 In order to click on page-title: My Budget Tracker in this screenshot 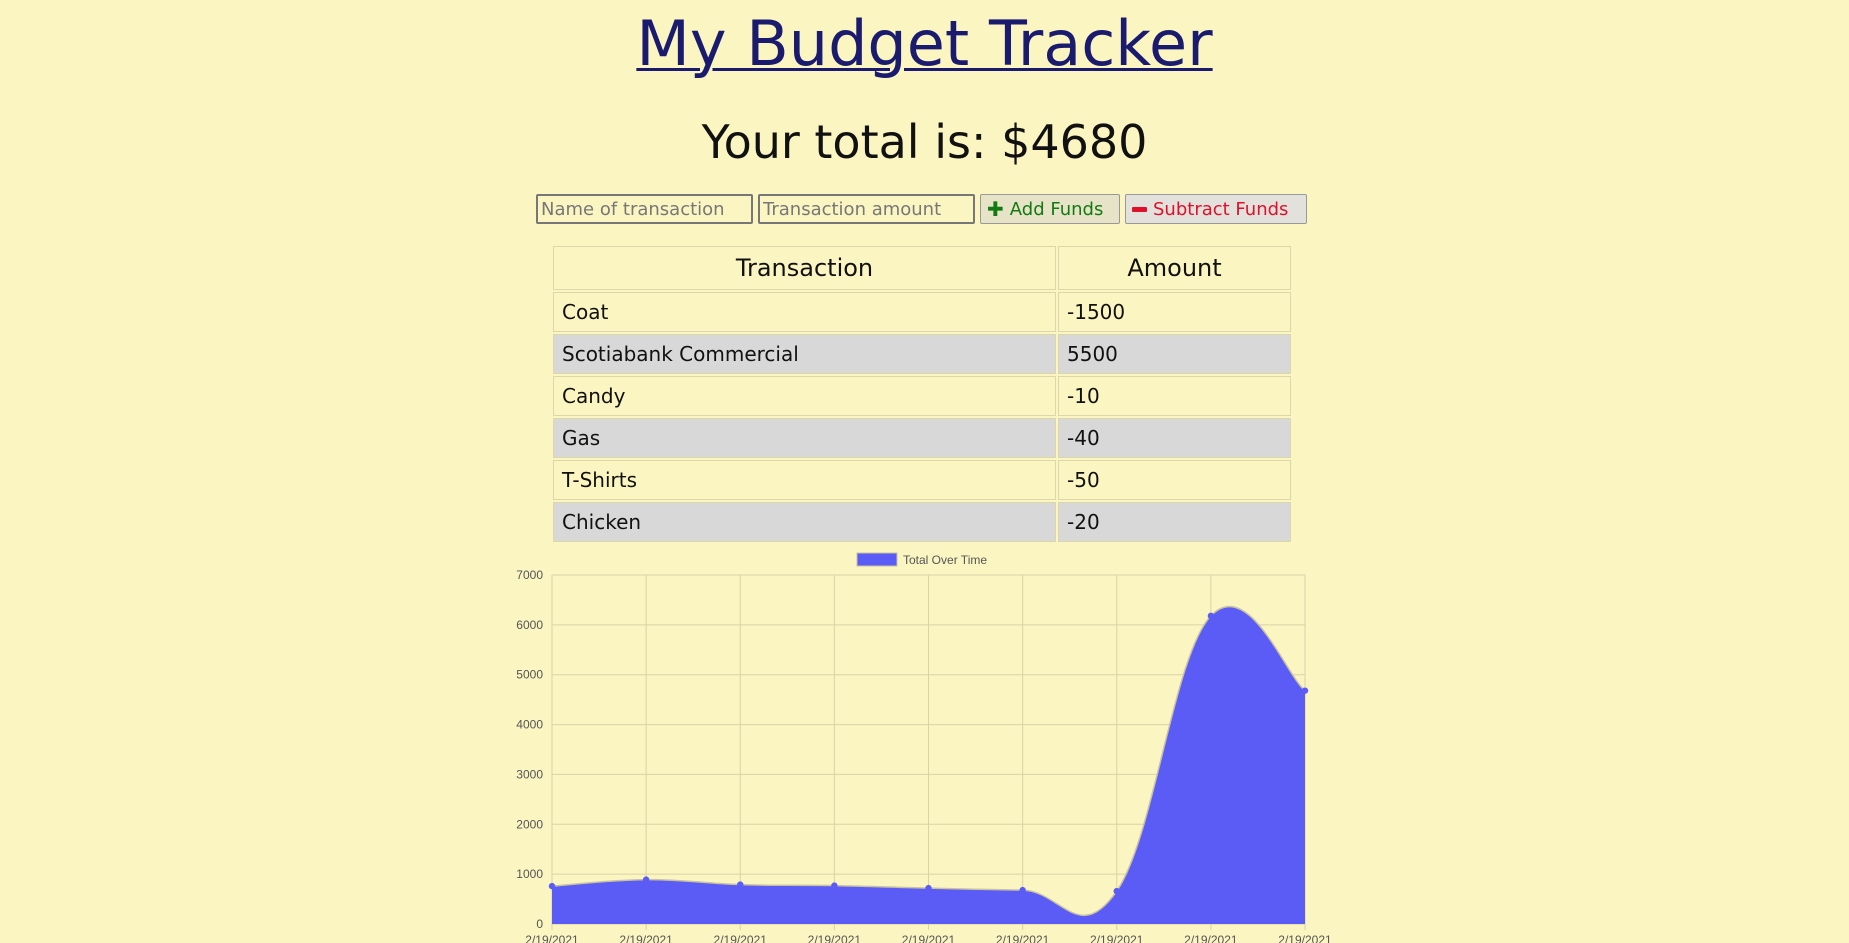, I will do `click(924, 44)`.